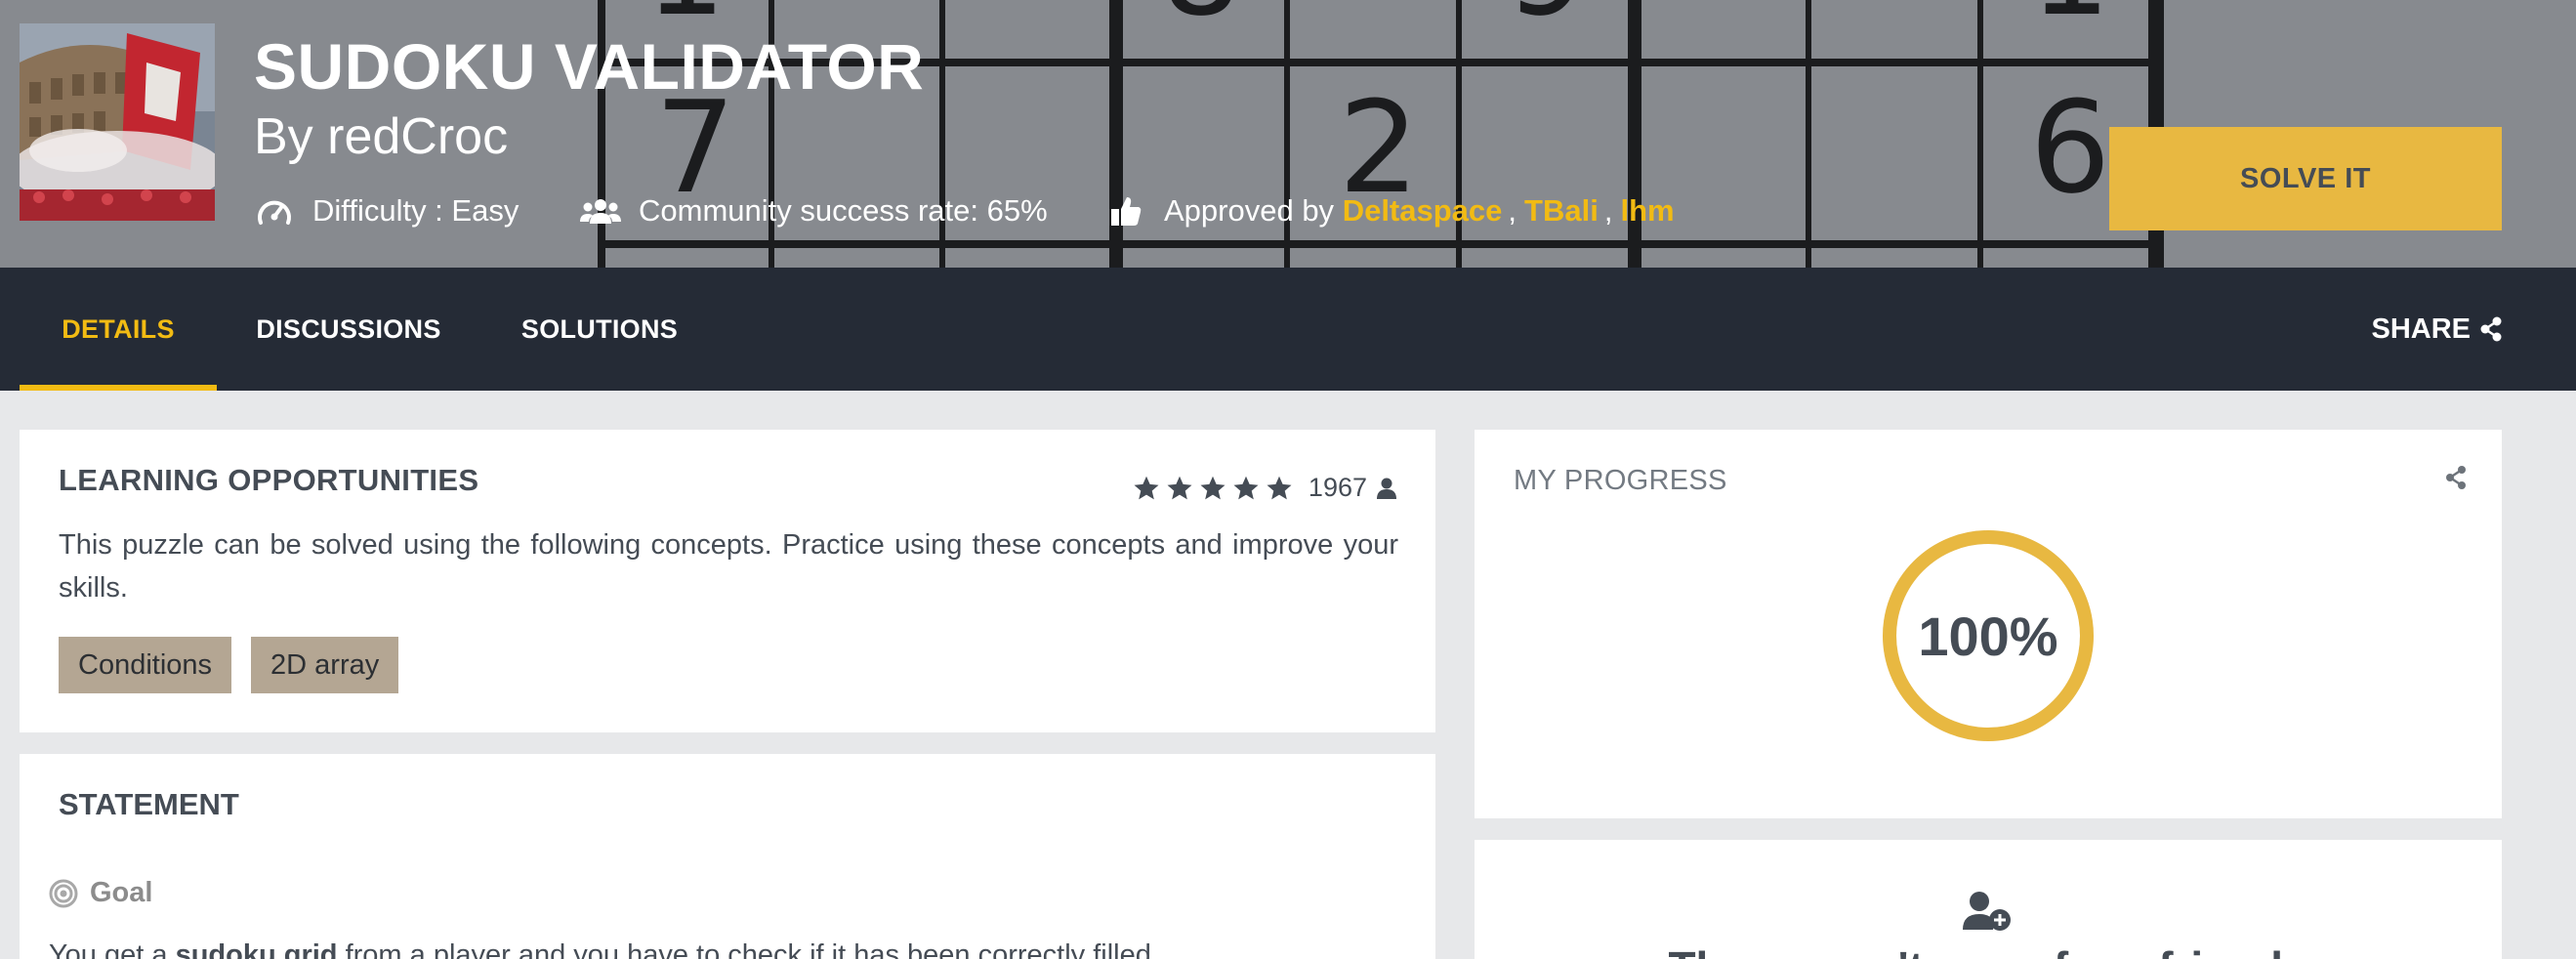  What do you see at coordinates (589, 67) in the screenshot?
I see `puzzle-title: SUDOKU VALIDATOR` at bounding box center [589, 67].